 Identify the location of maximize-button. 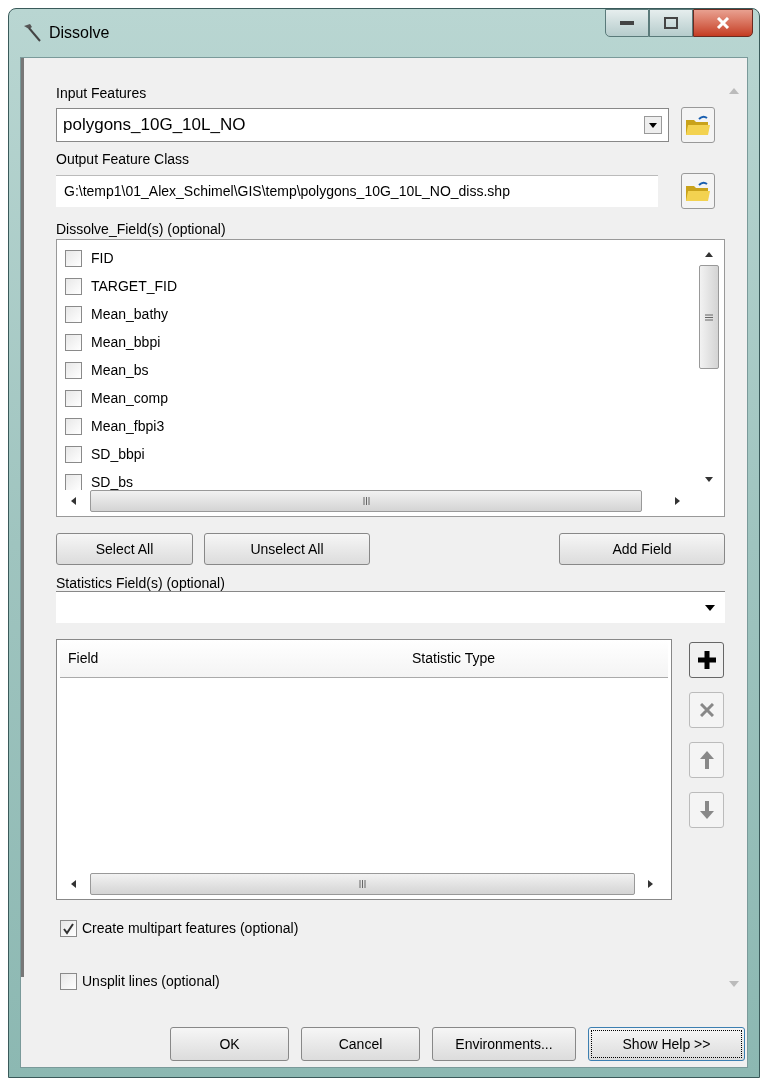
(671, 23).